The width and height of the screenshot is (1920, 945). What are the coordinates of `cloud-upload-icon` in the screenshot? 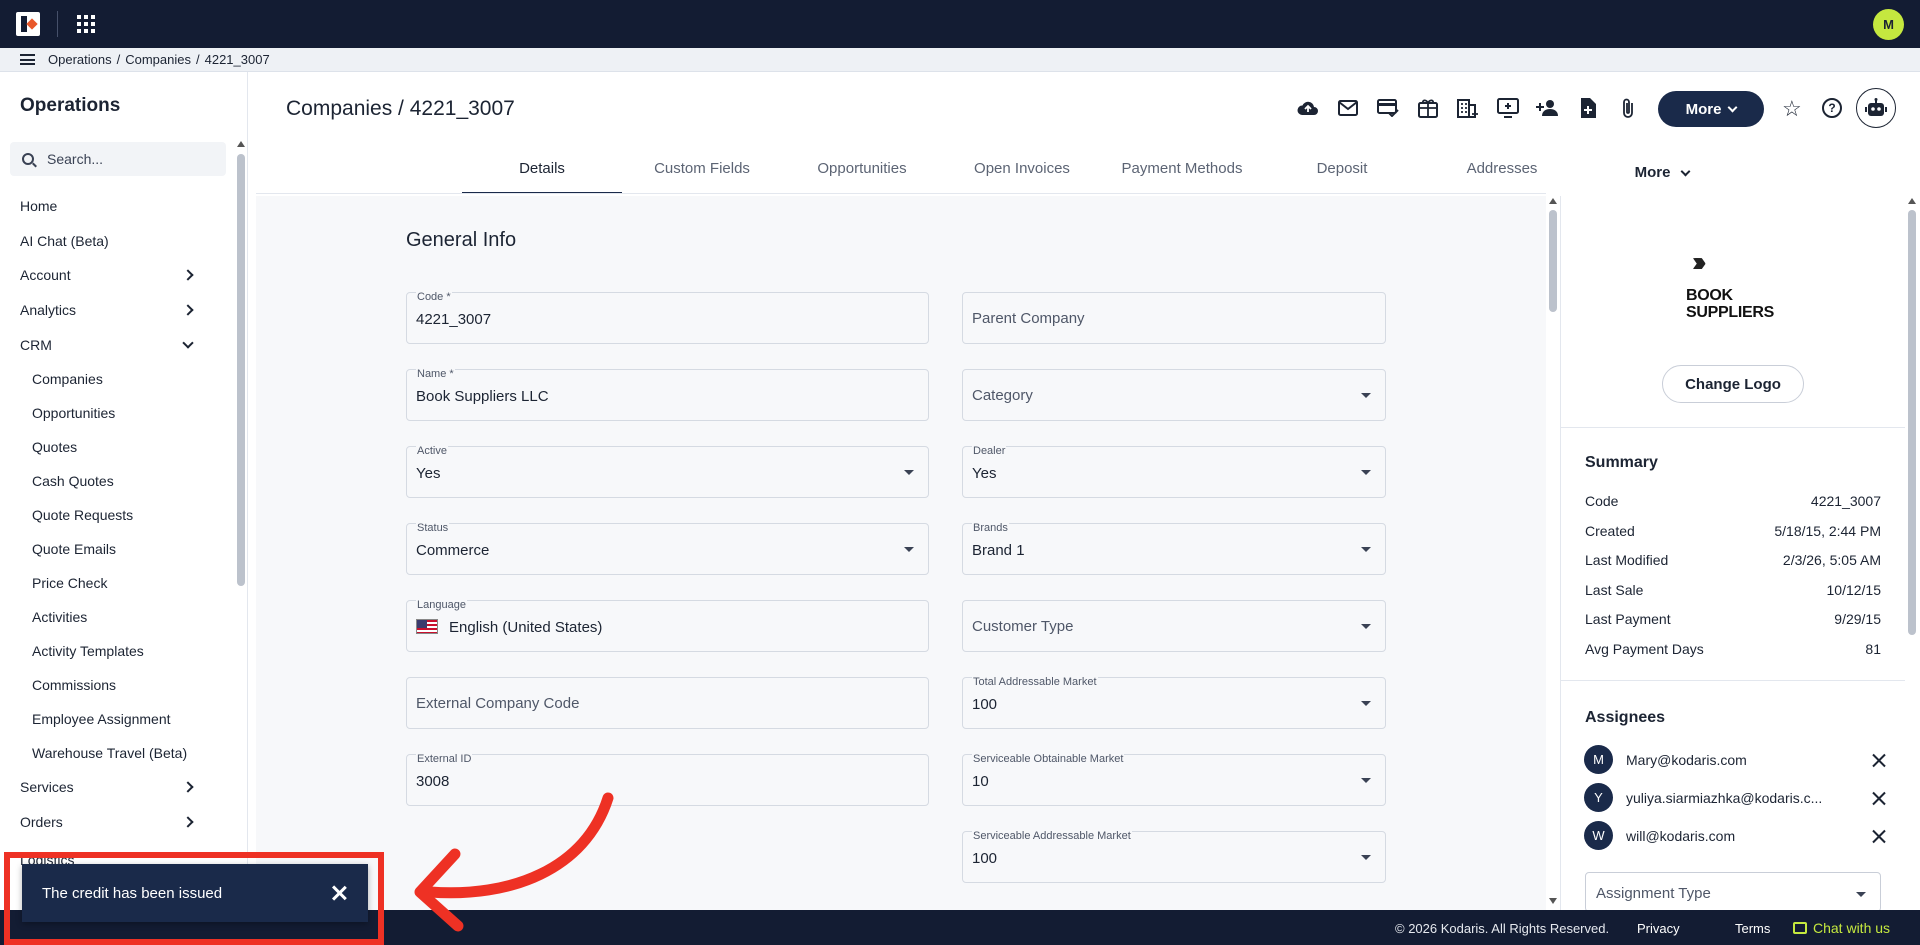 It's located at (1308, 108).